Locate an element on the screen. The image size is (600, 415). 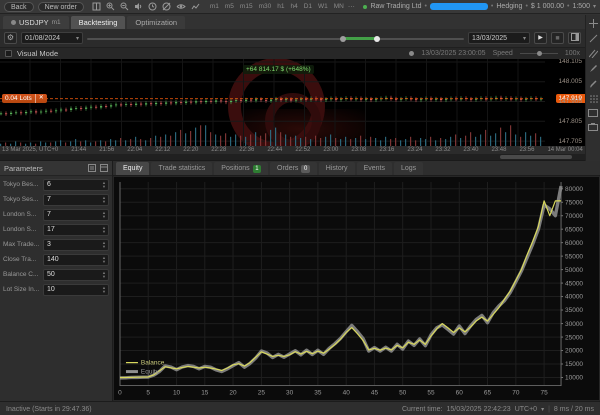
param-input: 6 ▲ ▼ is located at coordinates (76, 184).